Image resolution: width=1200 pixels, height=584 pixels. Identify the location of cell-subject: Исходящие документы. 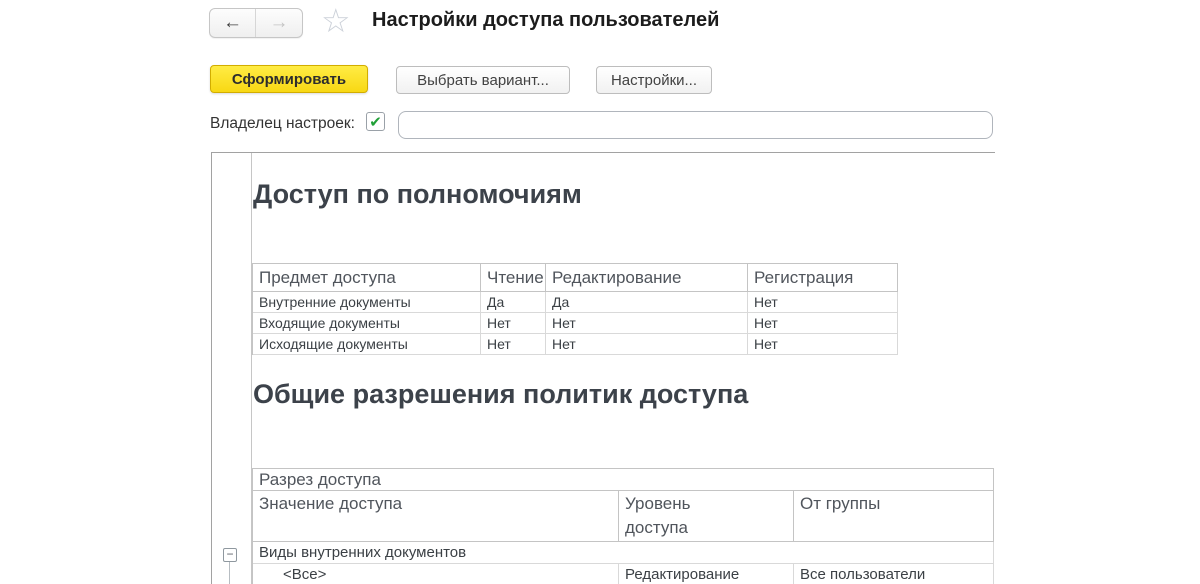
(367, 344).